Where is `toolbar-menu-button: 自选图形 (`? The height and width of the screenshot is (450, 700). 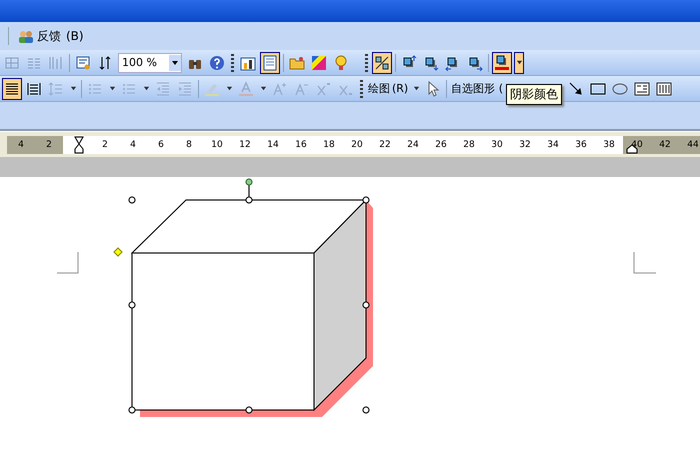 toolbar-menu-button: 自选图形 ( is located at coordinates (477, 88).